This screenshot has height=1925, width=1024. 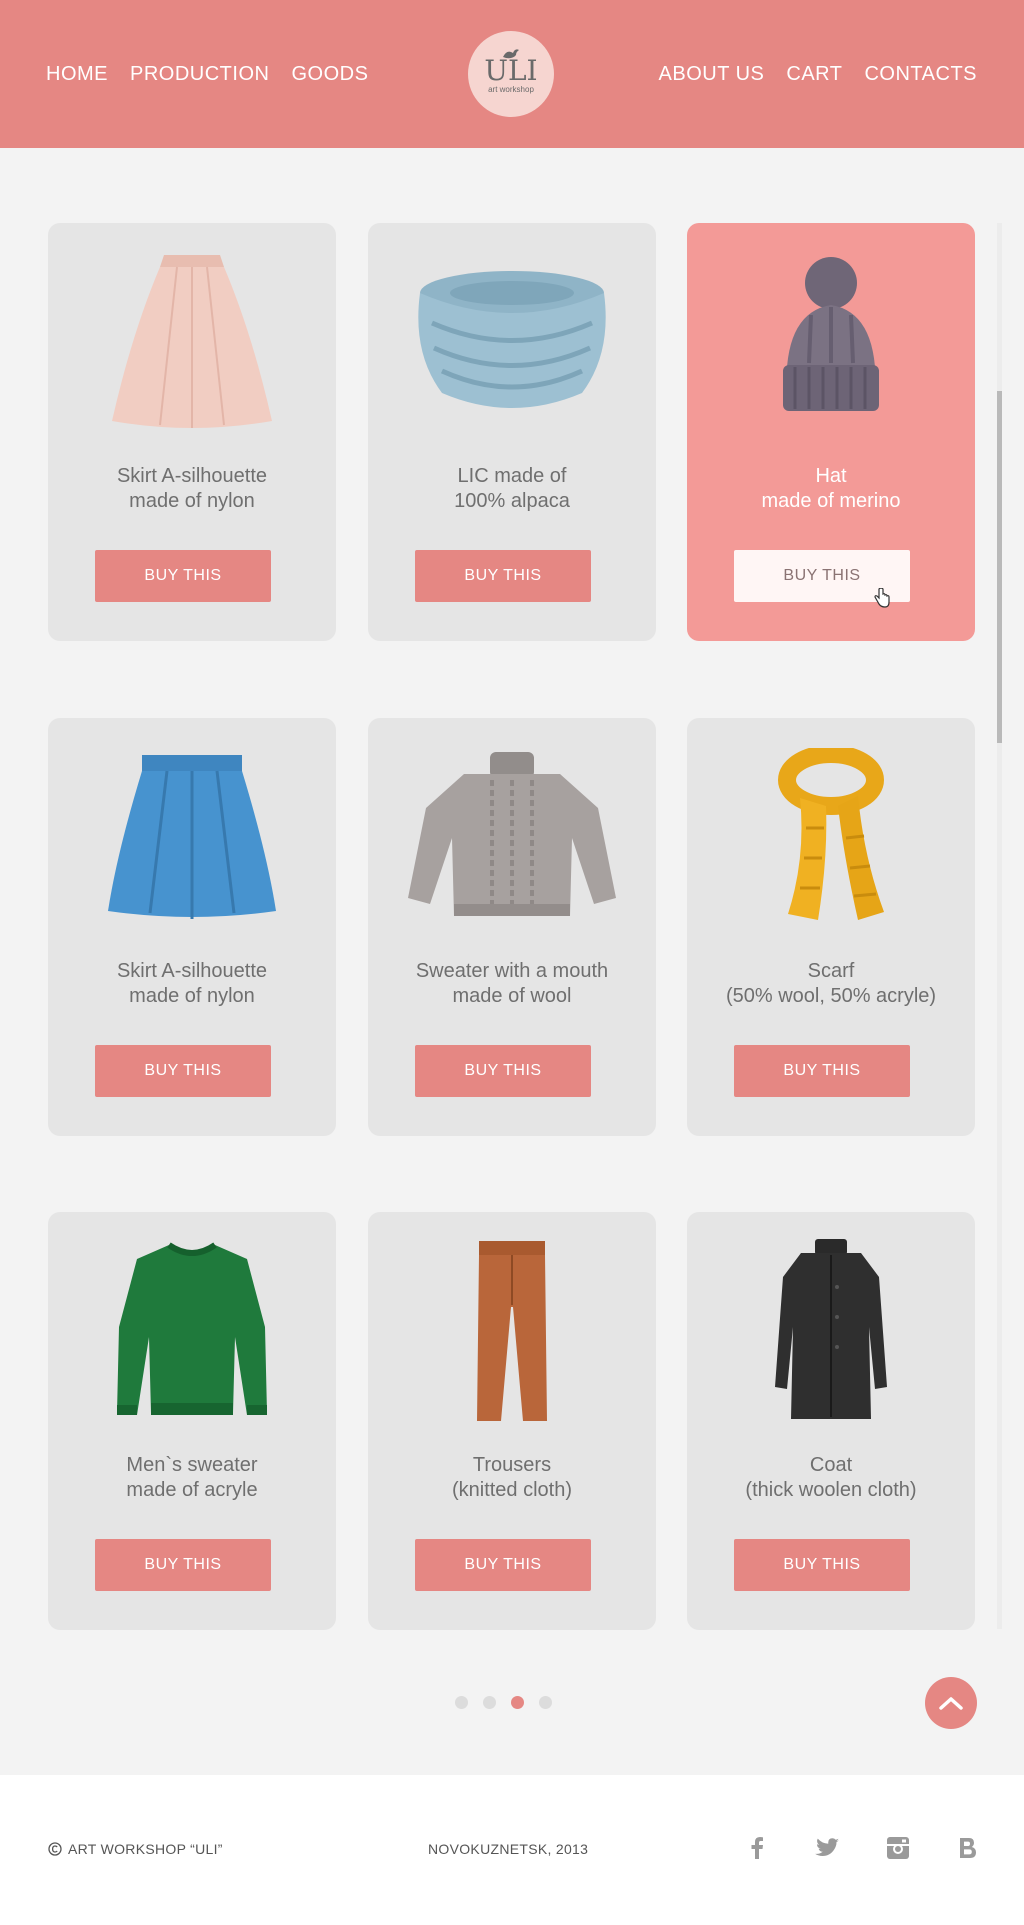 What do you see at coordinates (511, 54) in the screenshot?
I see `bird-icon` at bounding box center [511, 54].